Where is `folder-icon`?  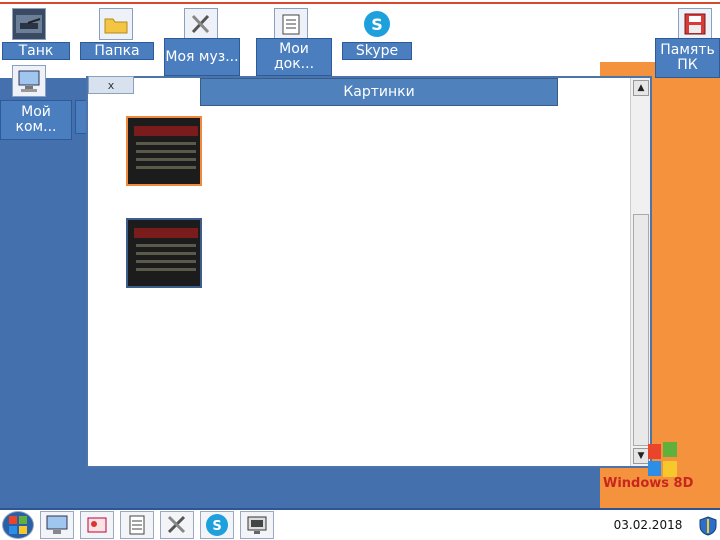 folder-icon is located at coordinates (116, 24).